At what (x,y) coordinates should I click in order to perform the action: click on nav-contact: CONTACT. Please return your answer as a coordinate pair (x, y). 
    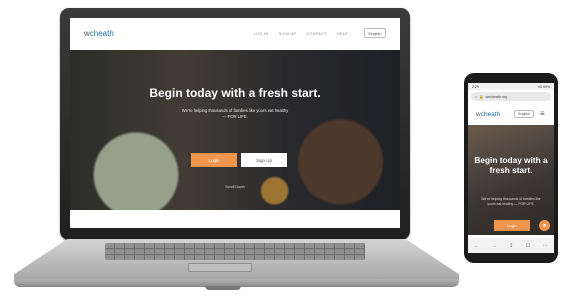
    Looking at the image, I should click on (316, 33).